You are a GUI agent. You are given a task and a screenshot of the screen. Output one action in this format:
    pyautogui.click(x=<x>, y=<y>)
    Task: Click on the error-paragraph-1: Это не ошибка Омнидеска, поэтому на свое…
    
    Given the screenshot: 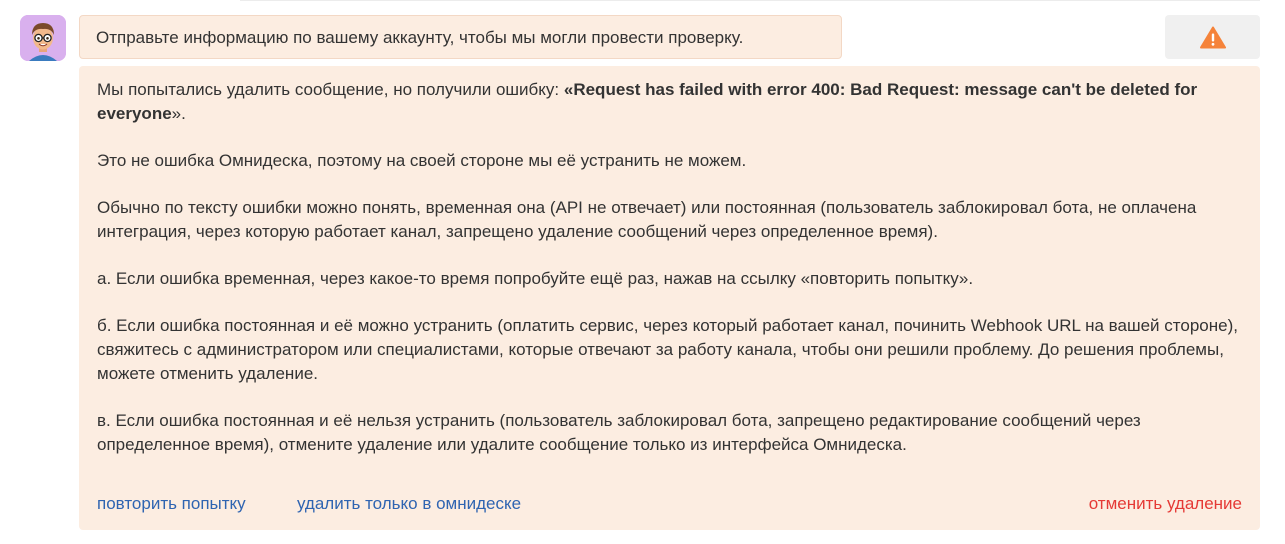 What is the action you would take?
    pyautogui.click(x=422, y=160)
    